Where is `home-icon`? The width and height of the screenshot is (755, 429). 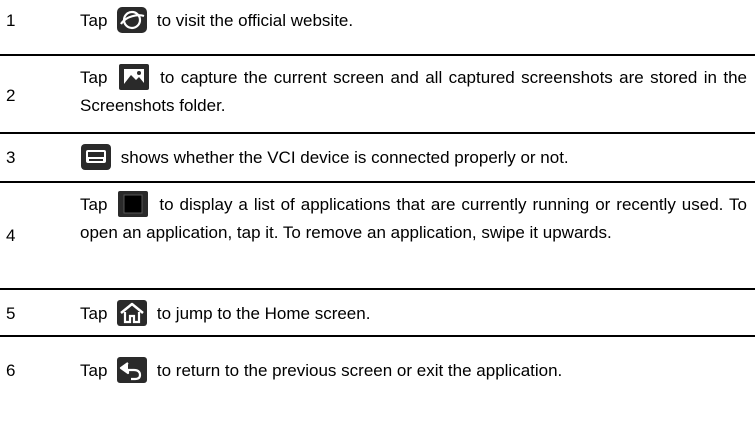 home-icon is located at coordinates (132, 312).